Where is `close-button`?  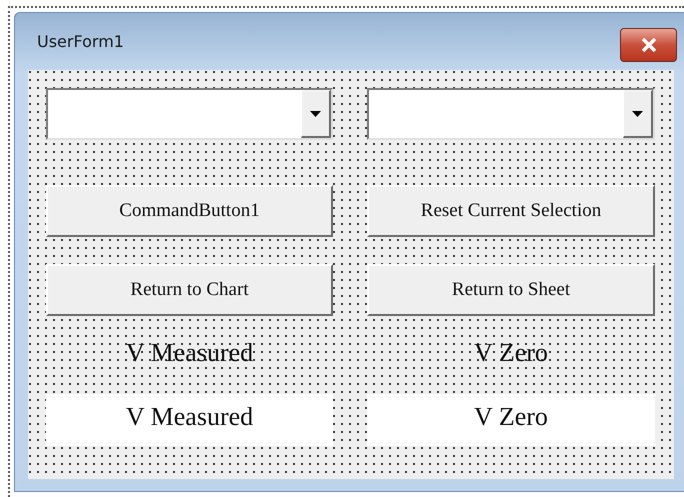
close-button is located at coordinates (648, 45).